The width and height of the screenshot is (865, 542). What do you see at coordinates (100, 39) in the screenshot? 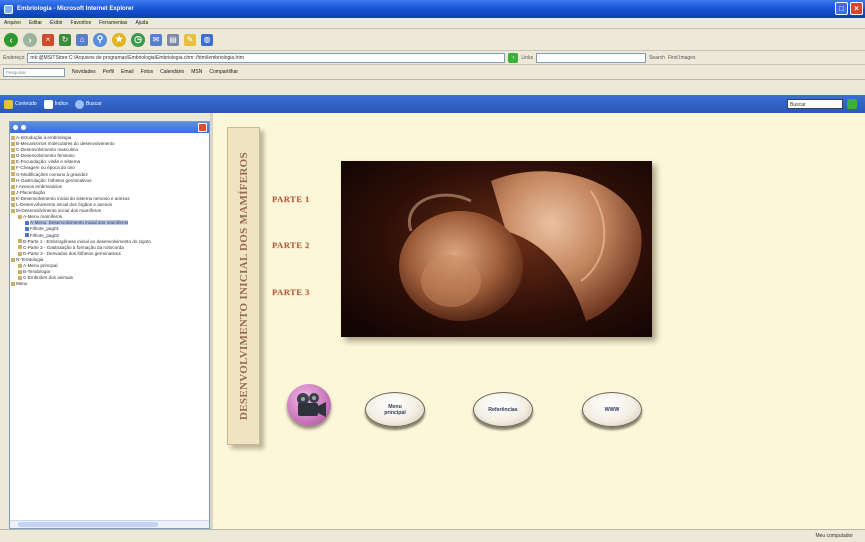
I see `search-icon: ⚲` at bounding box center [100, 39].